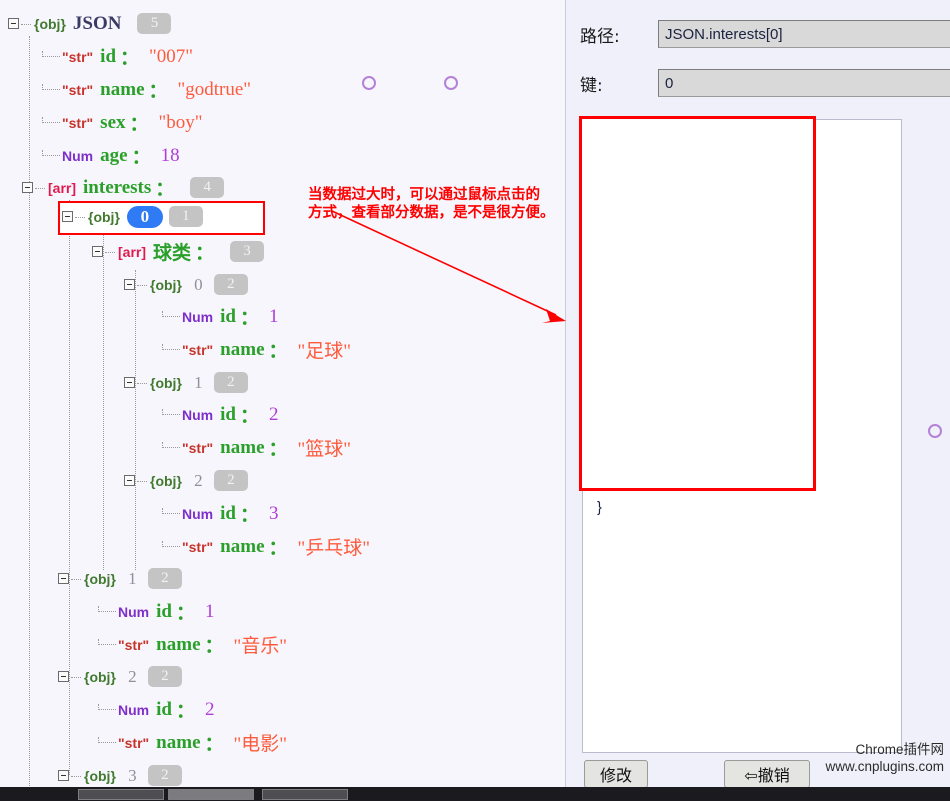 The width and height of the screenshot is (950, 801). I want to click on tree-row: {obj} 0 1, so click(132, 216).